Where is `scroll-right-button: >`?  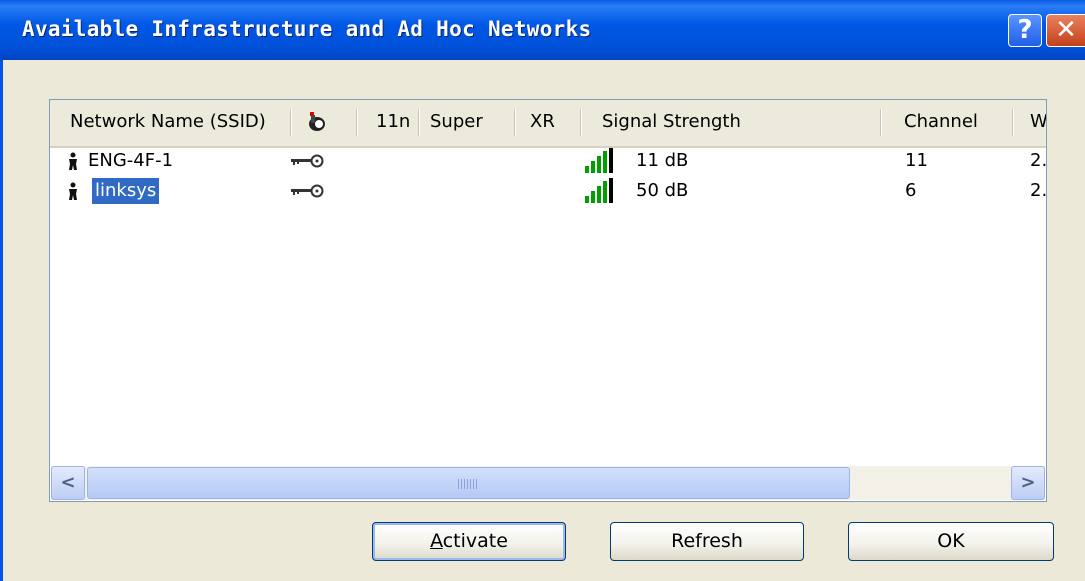 scroll-right-button: > is located at coordinates (1028, 483).